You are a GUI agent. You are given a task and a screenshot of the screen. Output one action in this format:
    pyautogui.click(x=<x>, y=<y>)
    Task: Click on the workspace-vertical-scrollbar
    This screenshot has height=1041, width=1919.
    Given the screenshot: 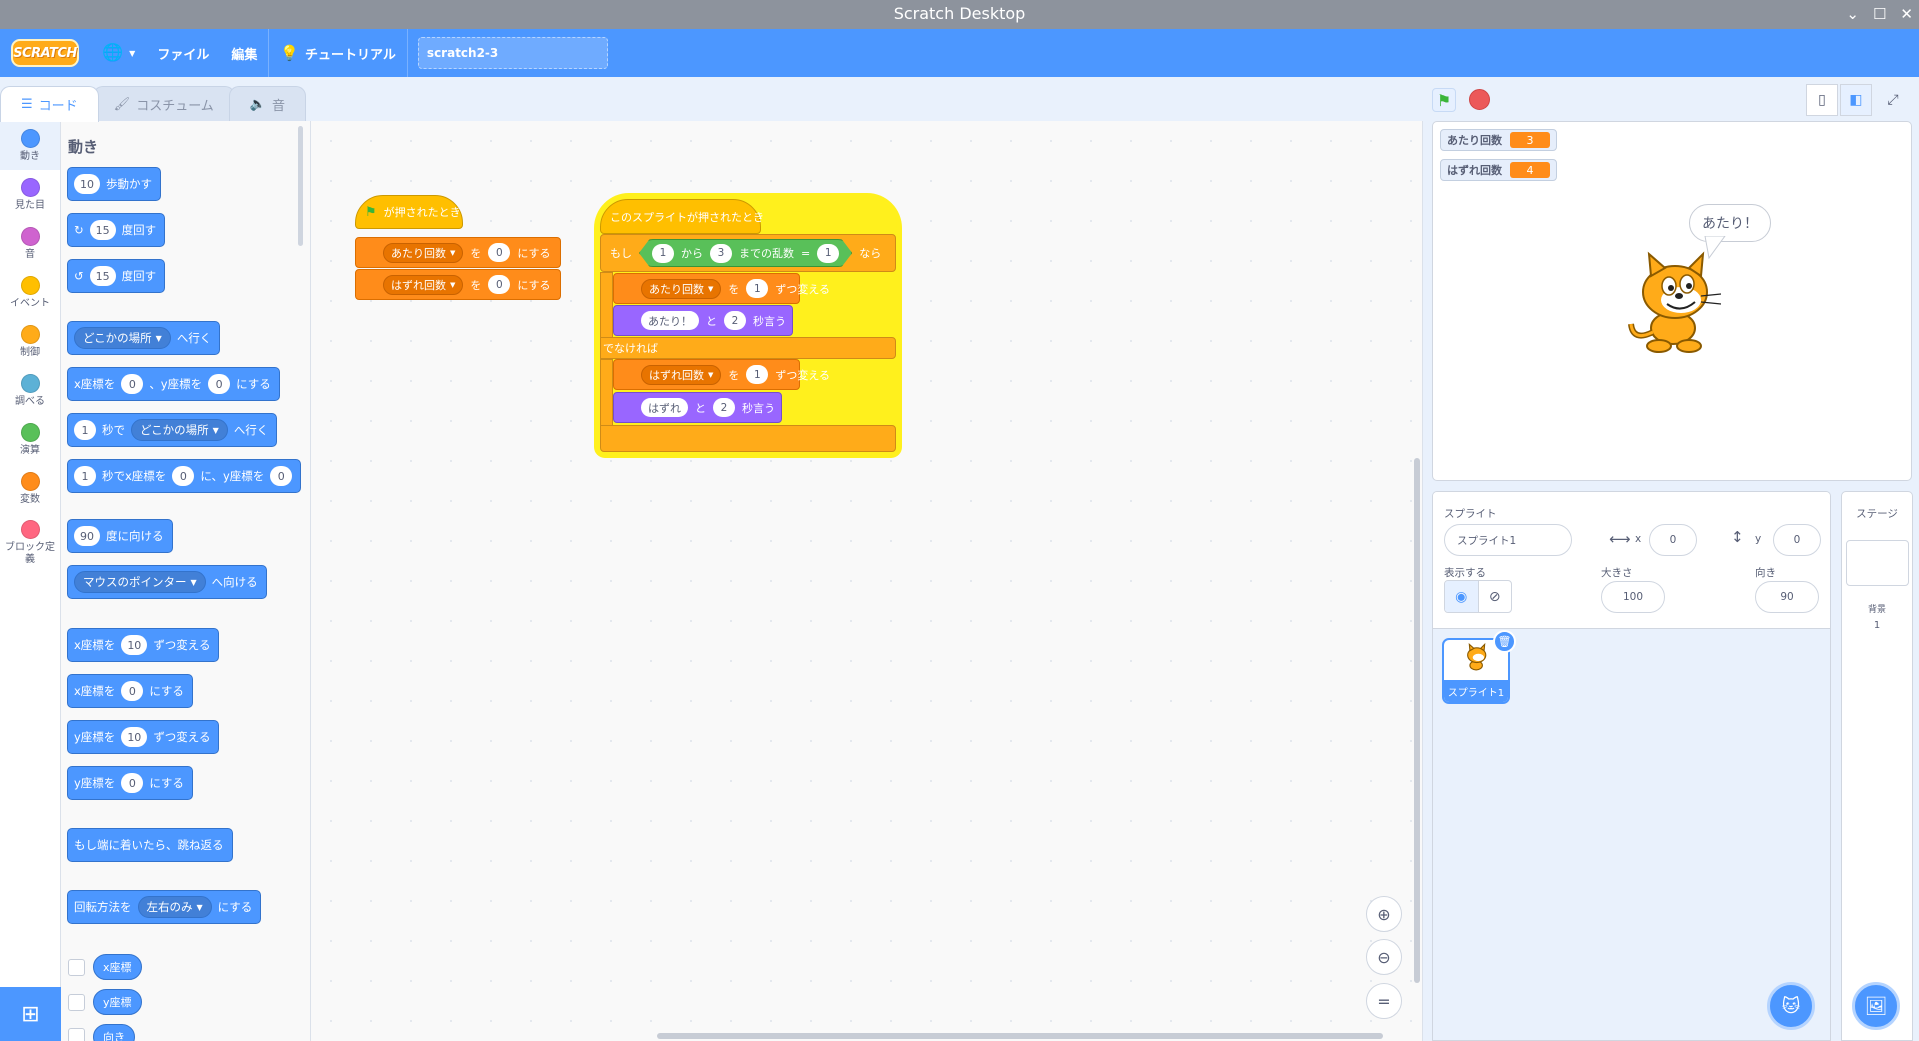 What is the action you would take?
    pyautogui.click(x=1417, y=720)
    